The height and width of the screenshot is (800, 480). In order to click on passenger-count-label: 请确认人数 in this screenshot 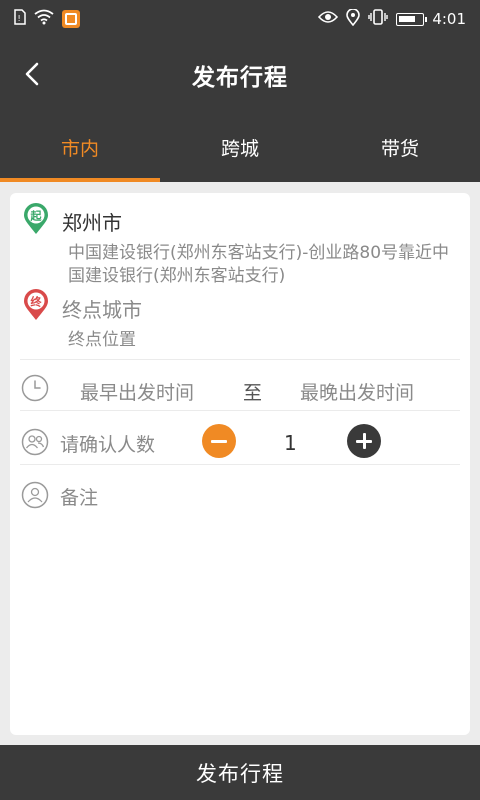, I will do `click(108, 445)`.